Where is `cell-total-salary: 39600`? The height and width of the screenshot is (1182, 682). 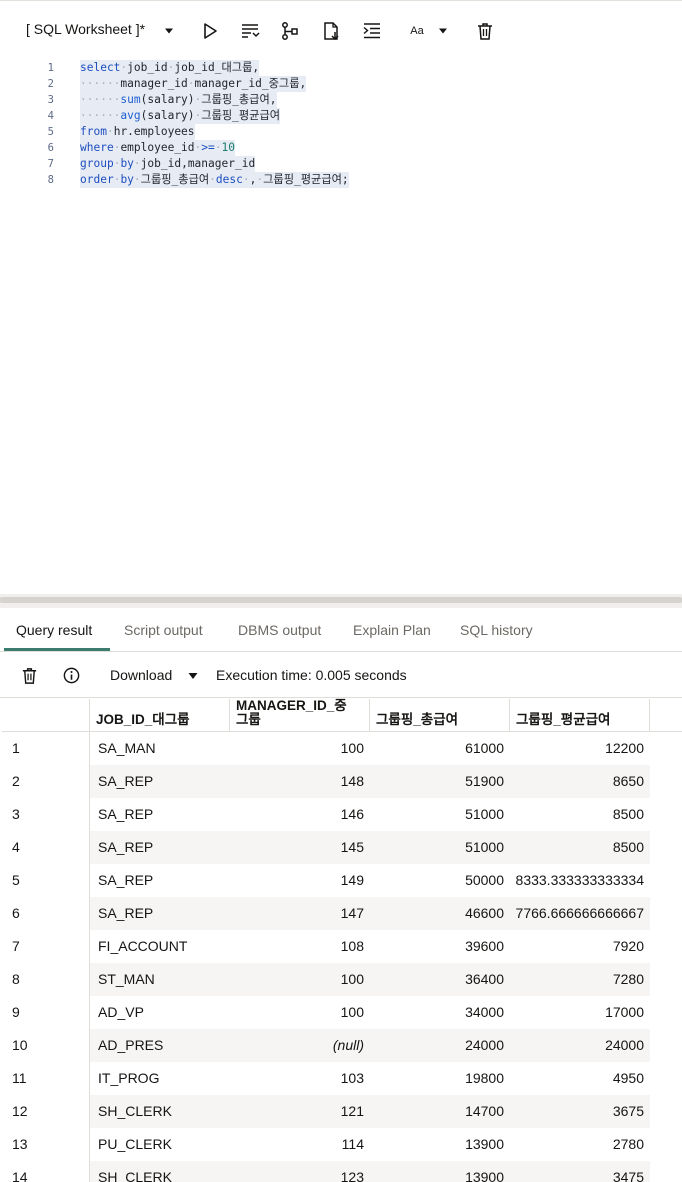 cell-total-salary: 39600 is located at coordinates (438, 946).